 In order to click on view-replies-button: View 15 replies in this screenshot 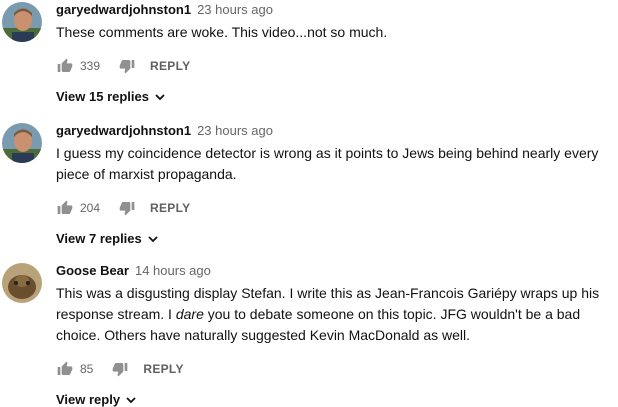, I will do `click(335, 96)`.